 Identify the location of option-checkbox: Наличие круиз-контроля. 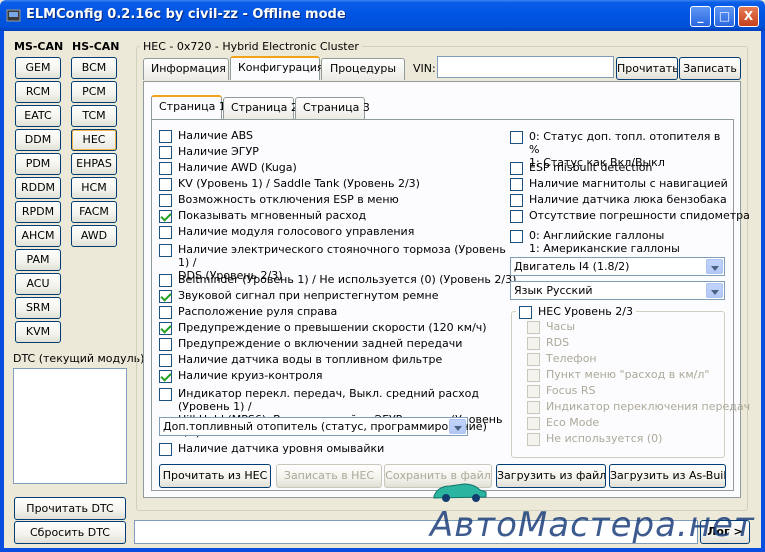
(241, 376).